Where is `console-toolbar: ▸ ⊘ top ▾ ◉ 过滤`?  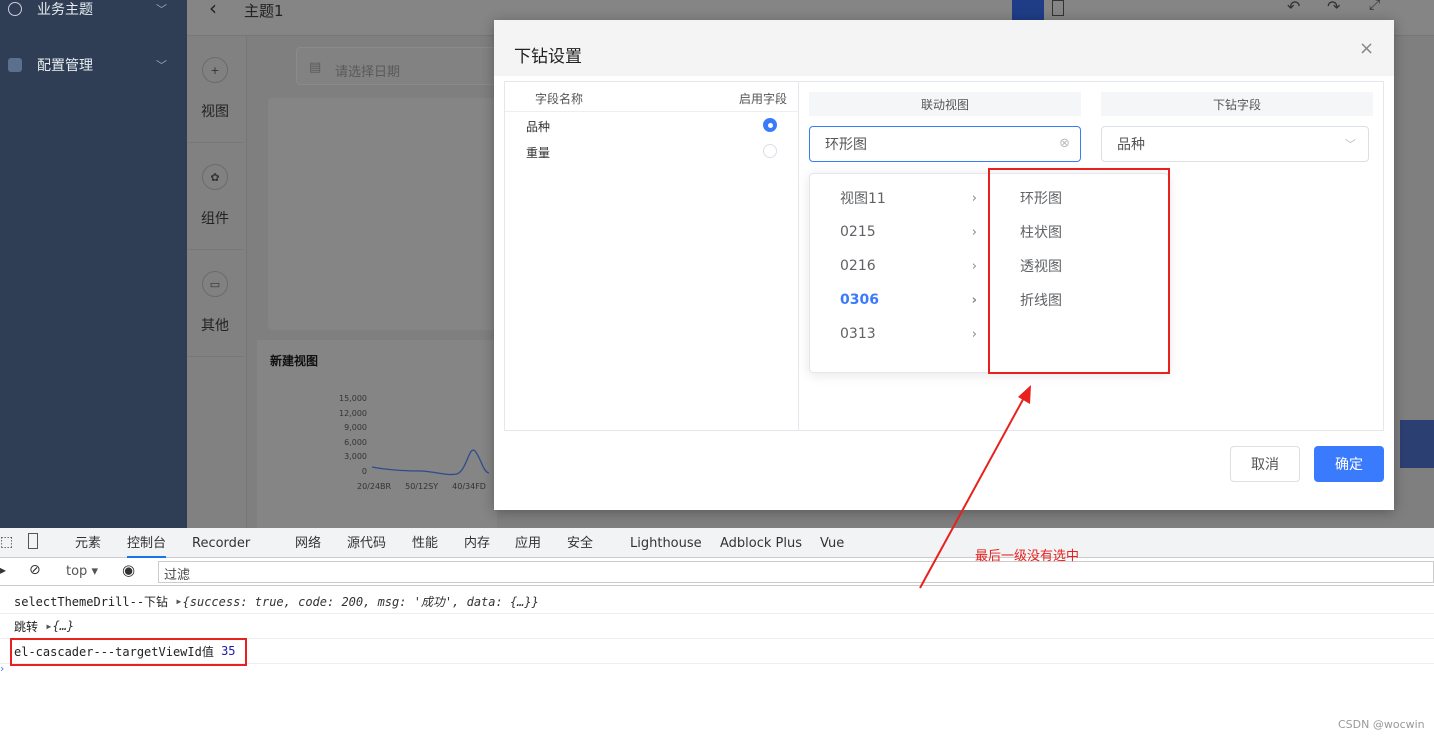 console-toolbar: ▸ ⊘ top ▾ ◉ 过滤 is located at coordinates (717, 572).